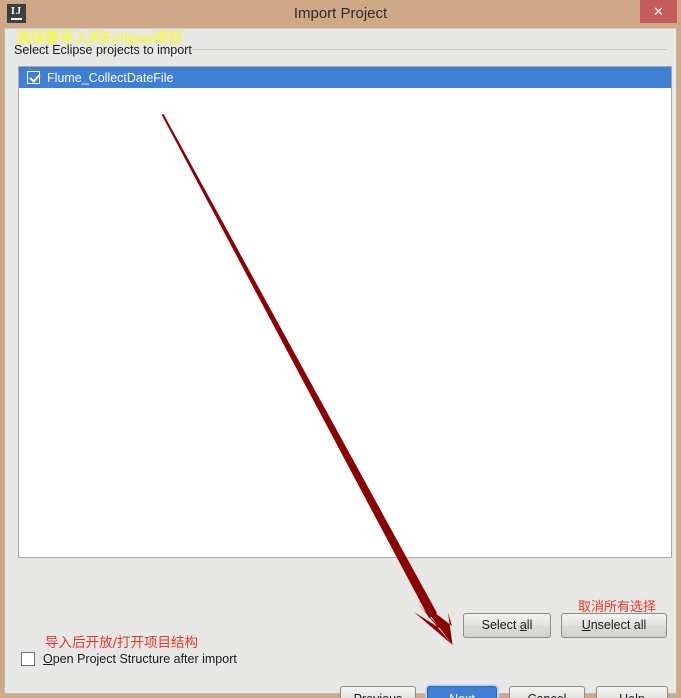 This screenshot has height=698, width=681. I want to click on section-label: Select Eclipse projects to import, so click(103, 50).